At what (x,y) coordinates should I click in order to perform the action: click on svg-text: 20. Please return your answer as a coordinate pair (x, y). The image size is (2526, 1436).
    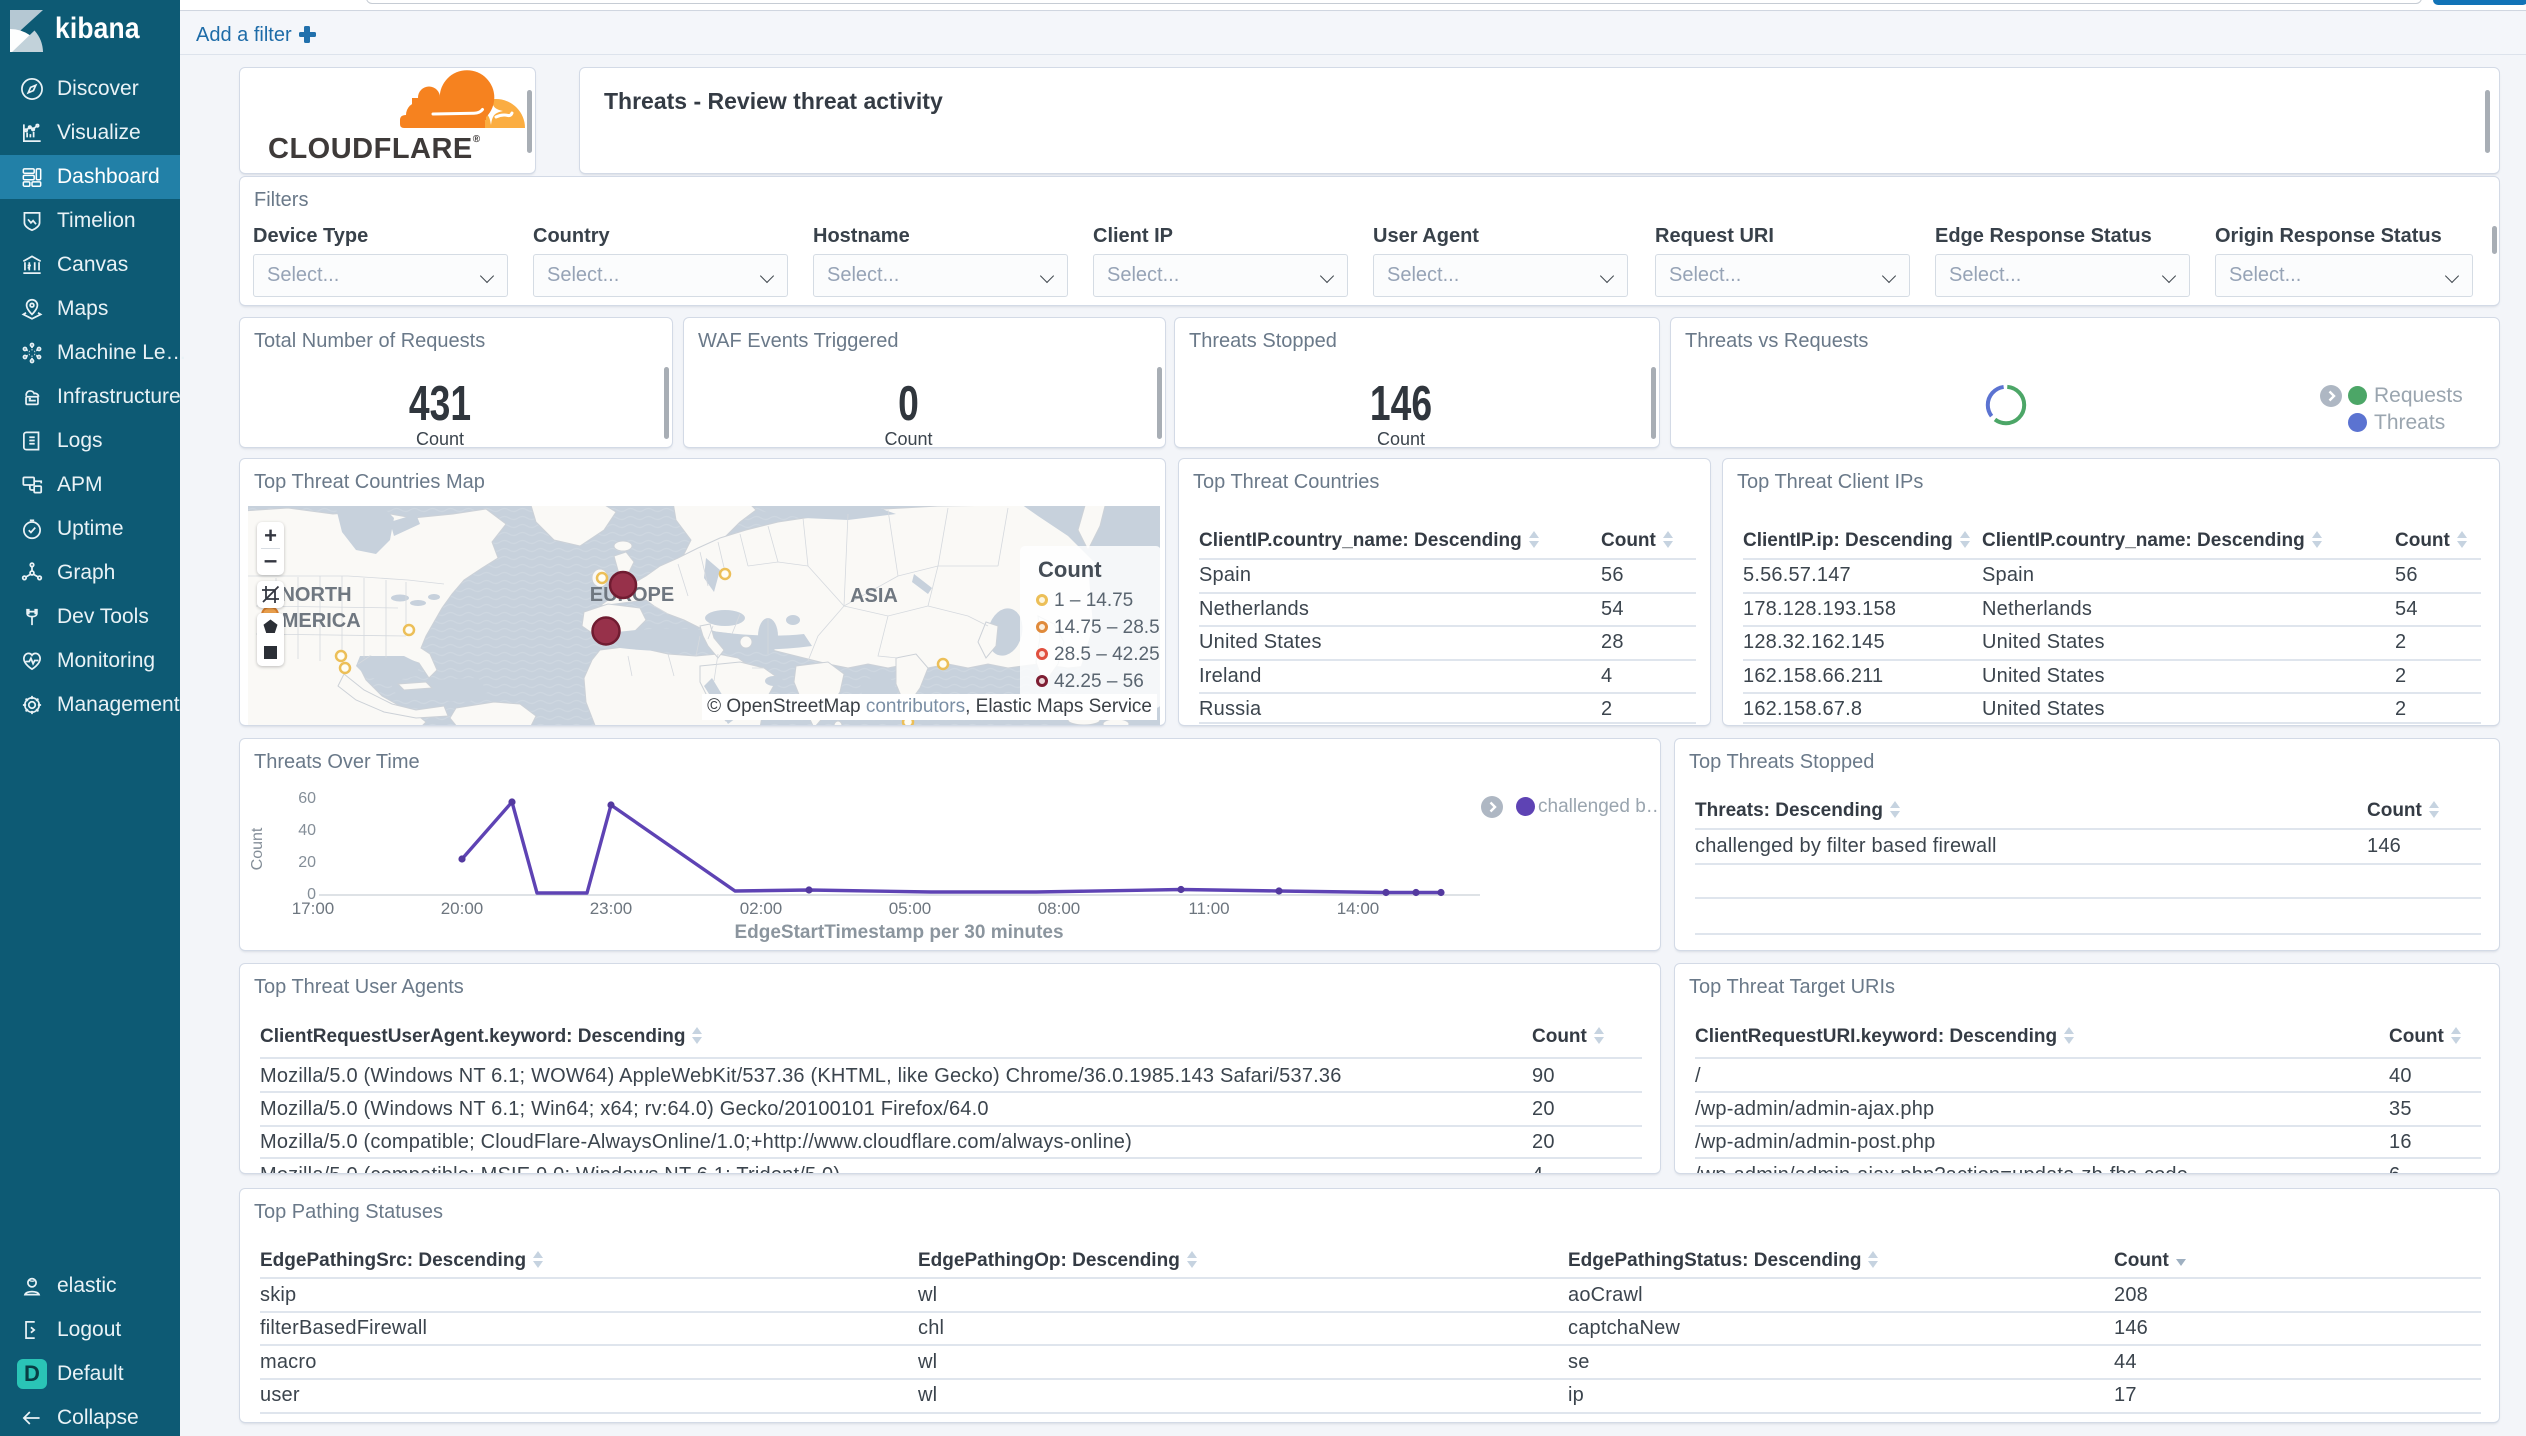
    Looking at the image, I should click on (307, 862).